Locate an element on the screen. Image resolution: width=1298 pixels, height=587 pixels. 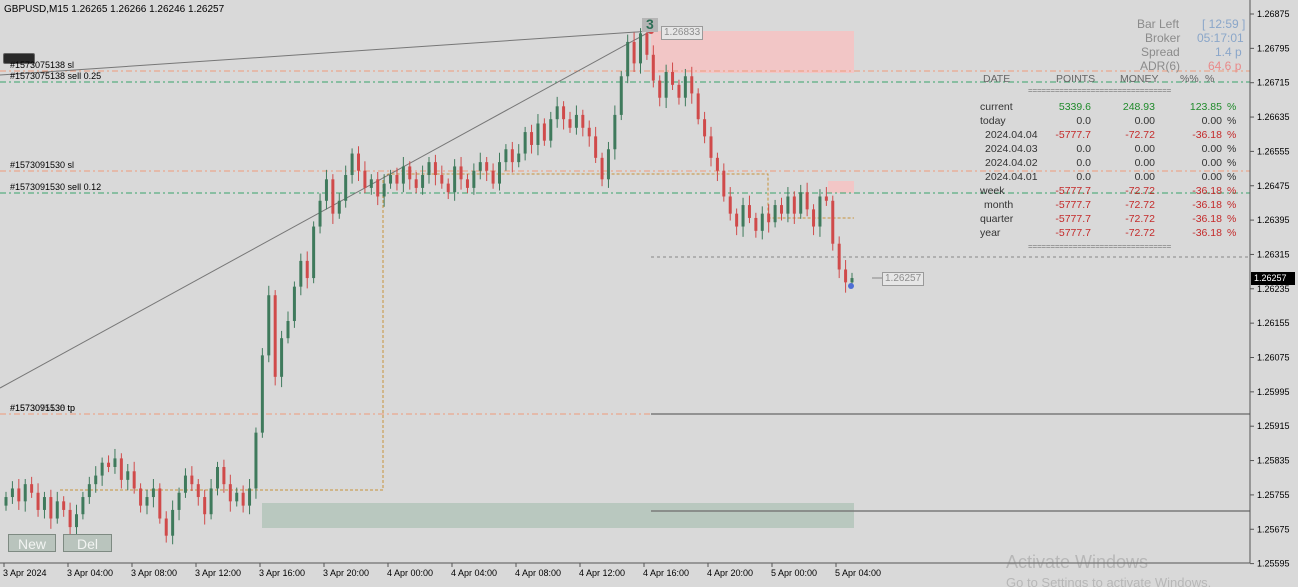
bar-left-label: Bar Left is located at coordinates (1158, 24).